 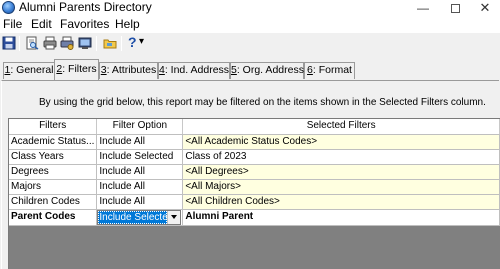 I want to click on chevron-down-icon, so click(x=174, y=217).